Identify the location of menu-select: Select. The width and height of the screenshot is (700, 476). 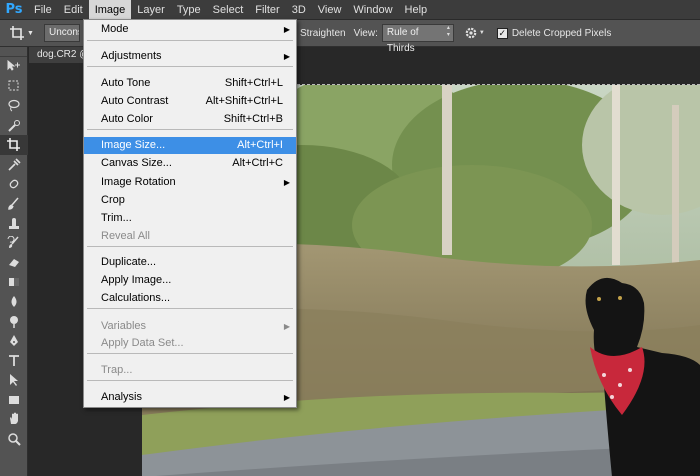
(228, 10).